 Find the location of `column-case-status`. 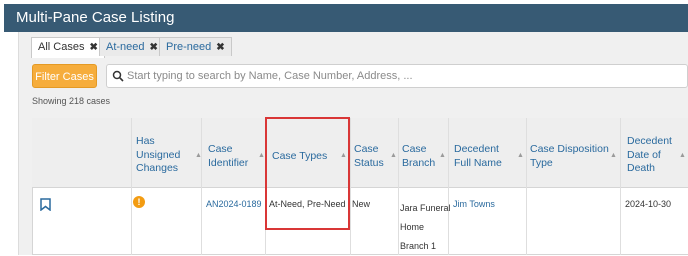

column-case-status is located at coordinates (374, 186).